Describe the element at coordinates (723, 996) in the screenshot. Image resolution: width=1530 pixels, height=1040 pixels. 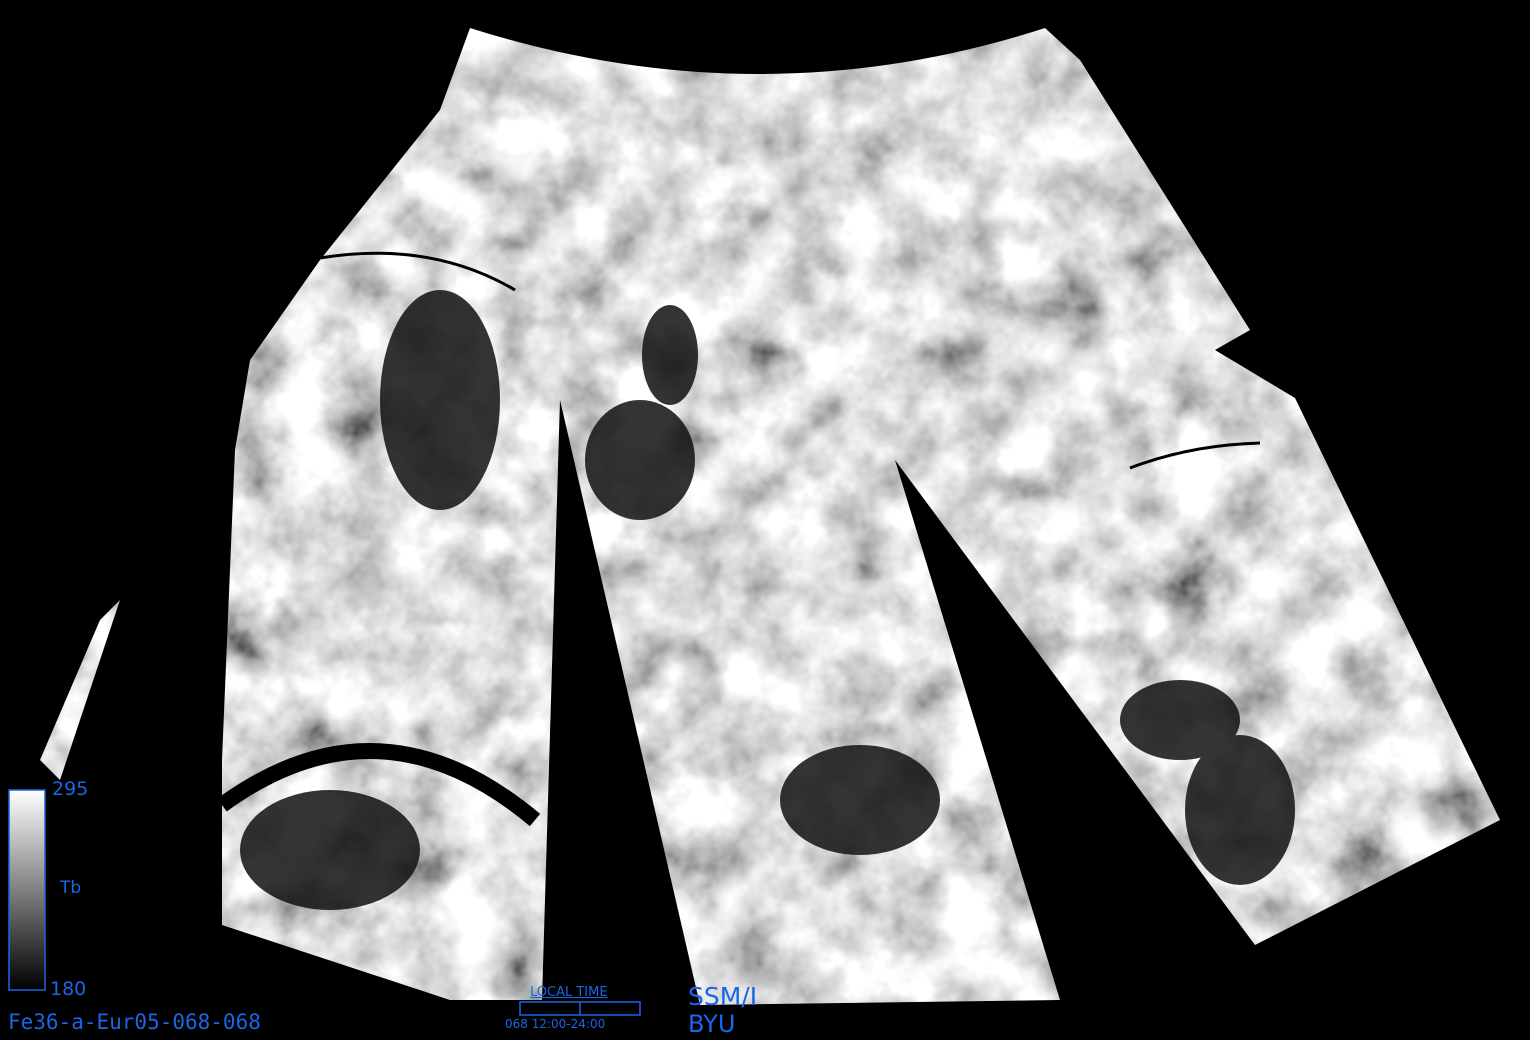
I see `sensor-label: SSM/I` at that location.